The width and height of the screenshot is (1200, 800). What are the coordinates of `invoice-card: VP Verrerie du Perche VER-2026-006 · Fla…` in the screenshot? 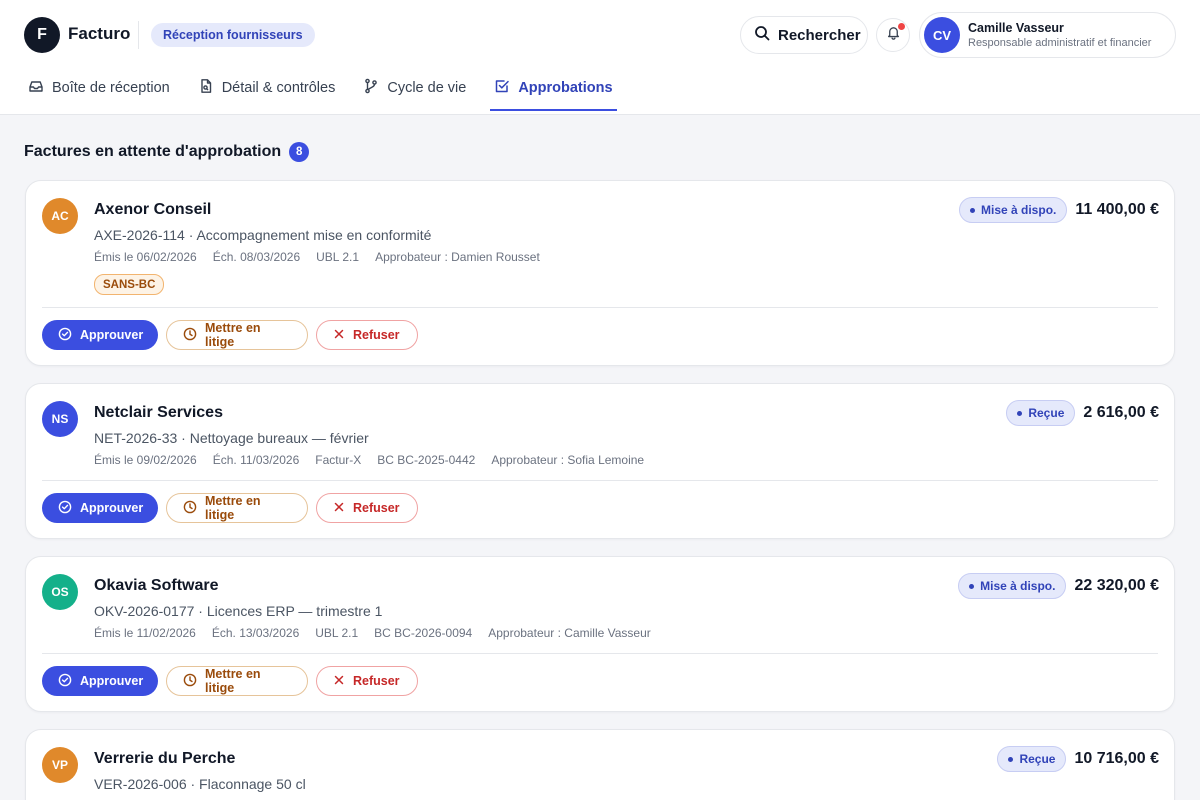 It's located at (600, 764).